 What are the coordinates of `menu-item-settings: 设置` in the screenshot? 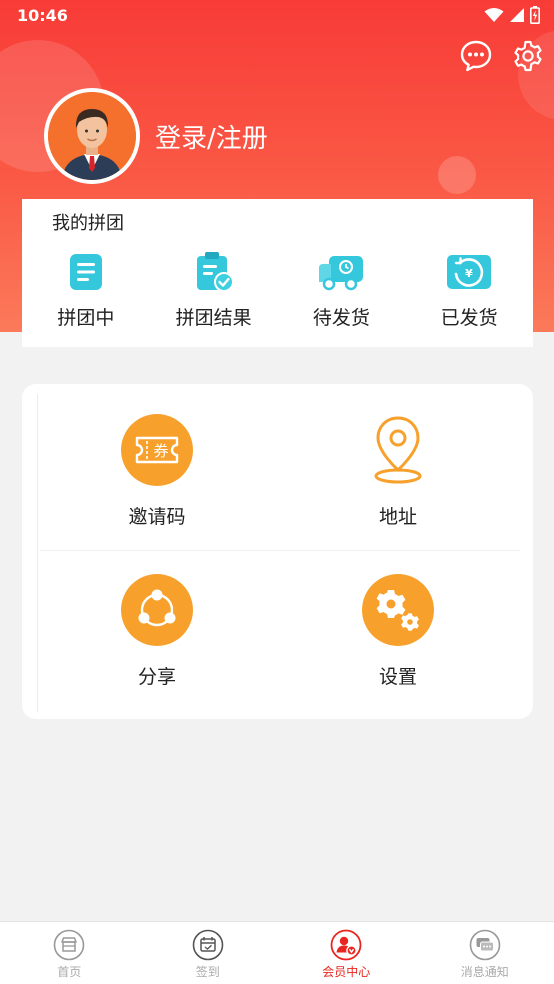 It's located at (398, 631).